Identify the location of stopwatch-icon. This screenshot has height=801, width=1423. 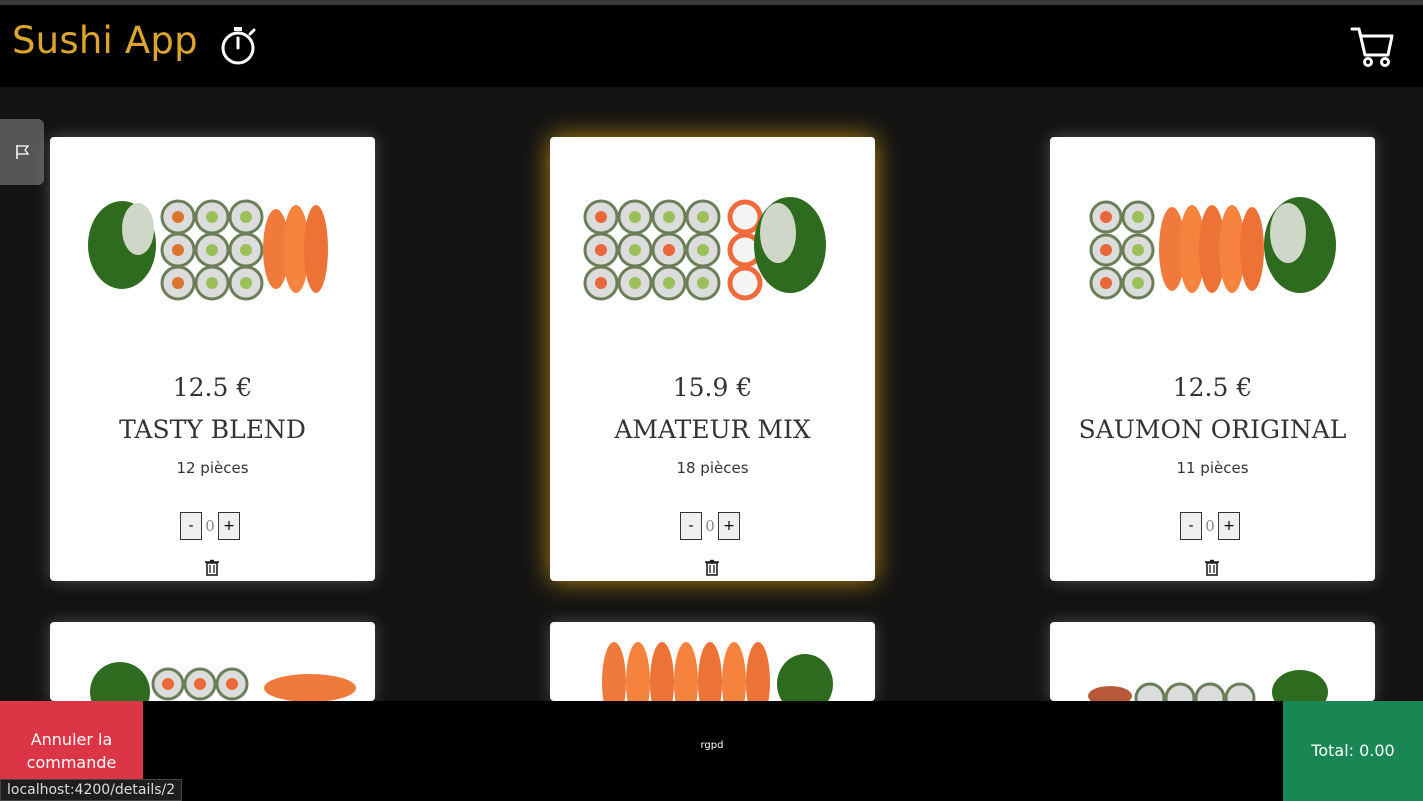
(239, 45).